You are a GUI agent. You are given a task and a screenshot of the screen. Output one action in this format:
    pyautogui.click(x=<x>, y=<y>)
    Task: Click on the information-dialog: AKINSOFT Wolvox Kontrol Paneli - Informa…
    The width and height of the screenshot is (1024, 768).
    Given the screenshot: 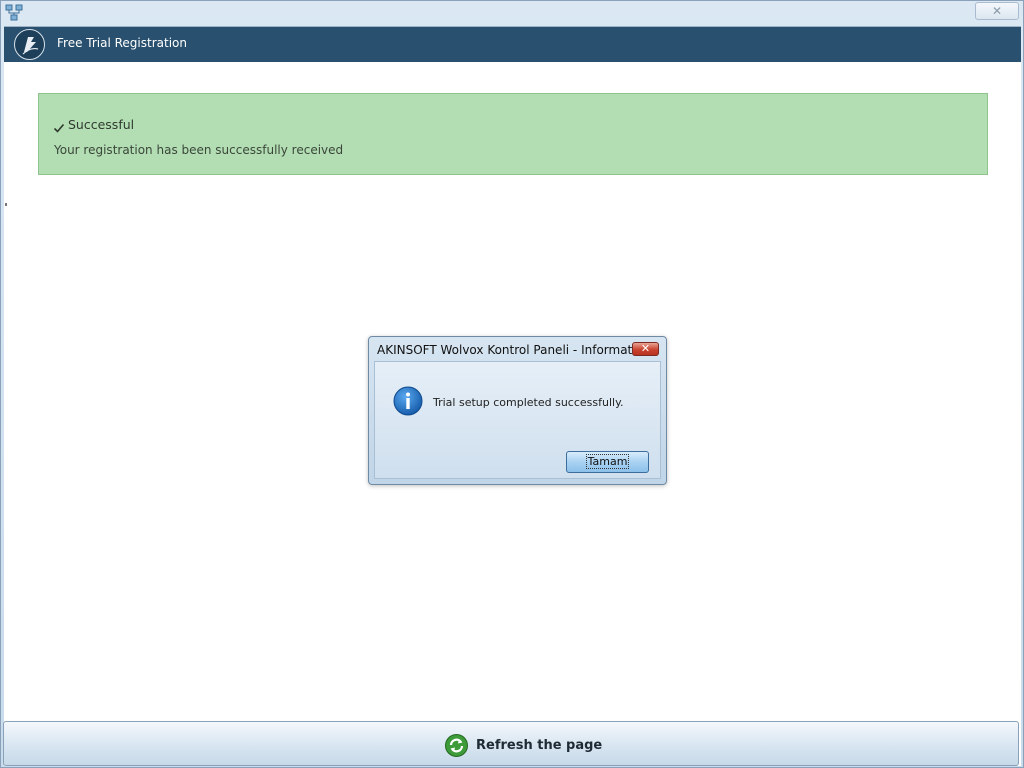 What is the action you would take?
    pyautogui.click(x=517, y=410)
    